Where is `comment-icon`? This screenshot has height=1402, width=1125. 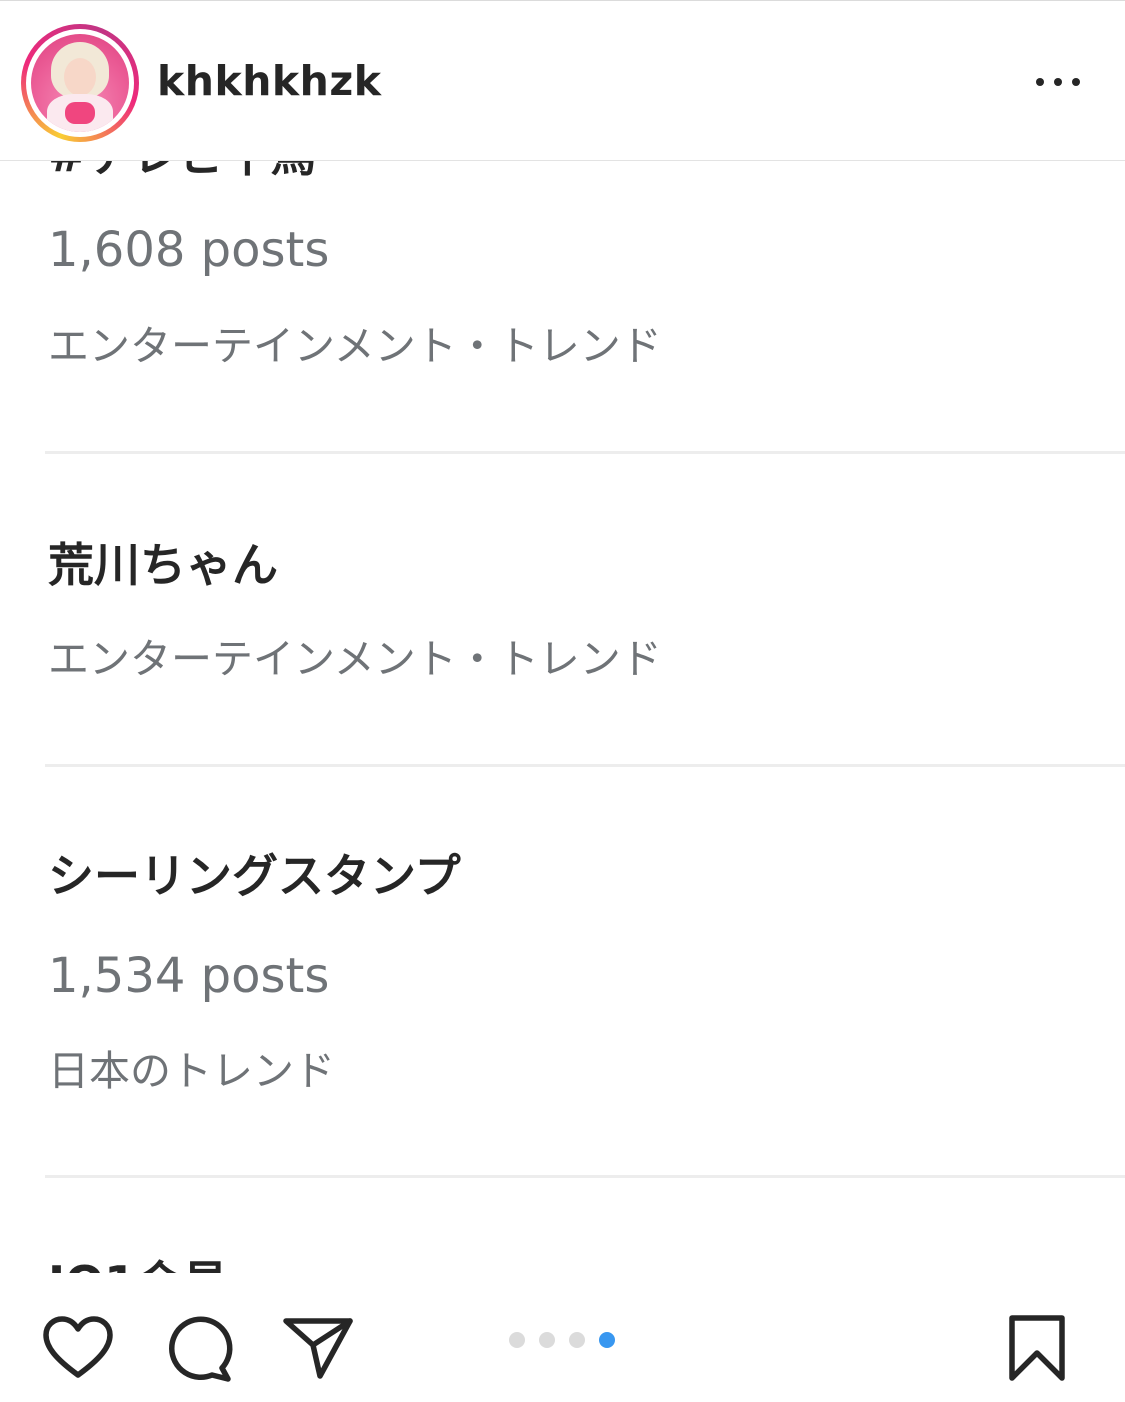 comment-icon is located at coordinates (199, 1348).